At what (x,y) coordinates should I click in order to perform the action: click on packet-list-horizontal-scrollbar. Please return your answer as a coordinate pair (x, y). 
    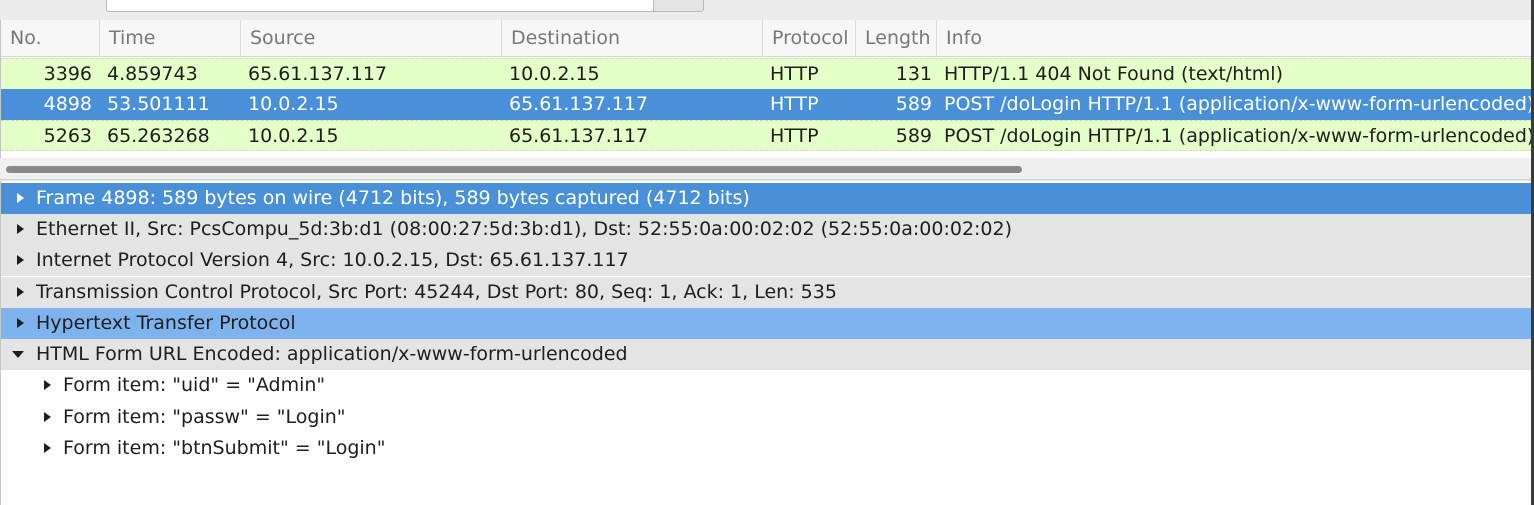
    Looking at the image, I should click on (765, 169).